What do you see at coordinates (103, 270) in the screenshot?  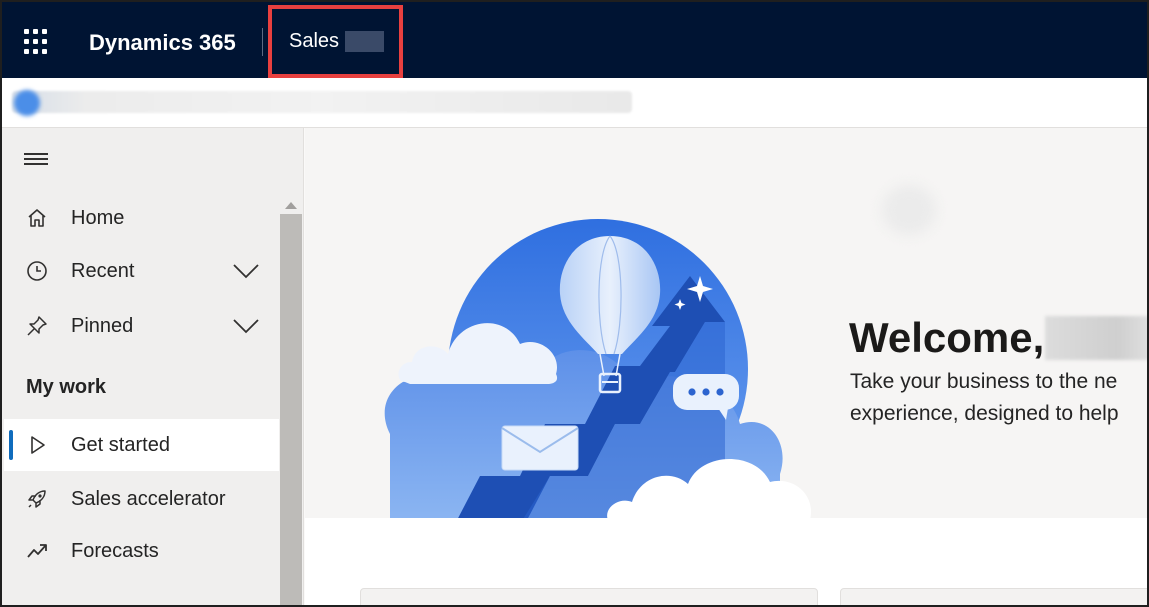 I see `sidebar-item-label: Recent` at bounding box center [103, 270].